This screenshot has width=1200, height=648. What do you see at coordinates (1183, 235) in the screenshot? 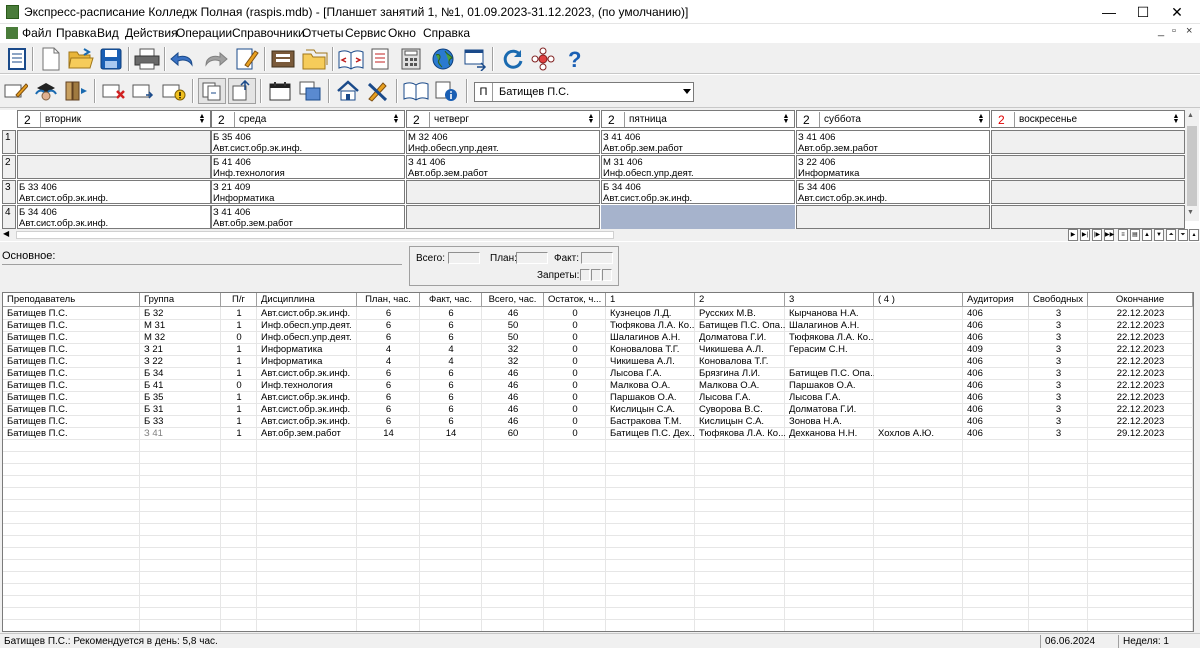
I see `view-bottom-icon: ⏷` at bounding box center [1183, 235].